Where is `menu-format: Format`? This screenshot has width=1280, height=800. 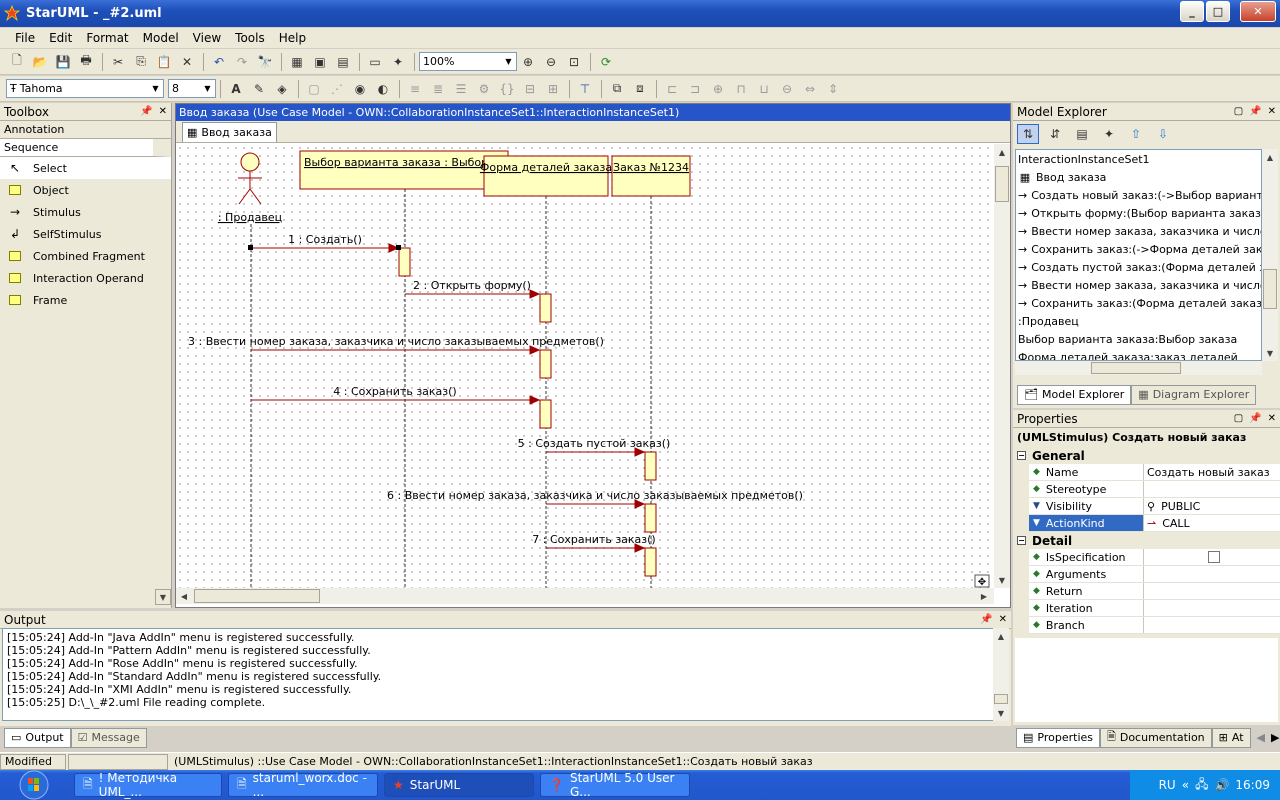 menu-format: Format is located at coordinates (107, 38).